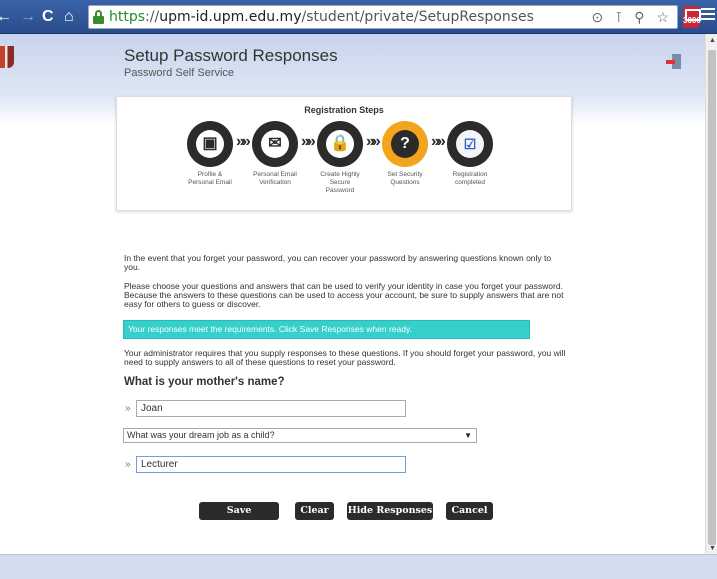 This screenshot has width=717, height=579. Describe the element at coordinates (300, 435) in the screenshot. I see `question-2-select: What was your dream job as a child? ▼` at that location.